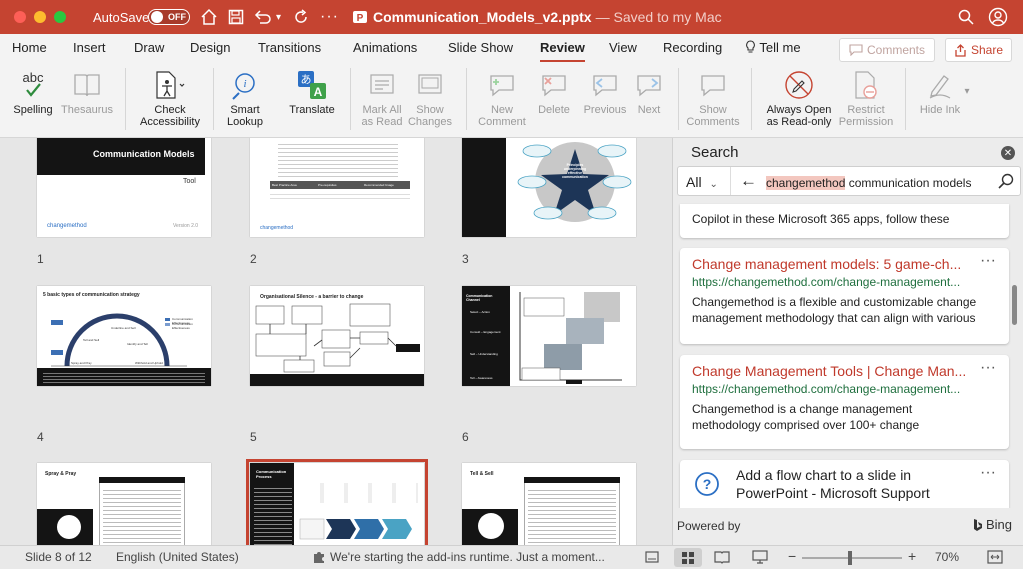 The image size is (1023, 569). What do you see at coordinates (289, 47) in the screenshot?
I see `tab-transitions: Transitions` at bounding box center [289, 47].